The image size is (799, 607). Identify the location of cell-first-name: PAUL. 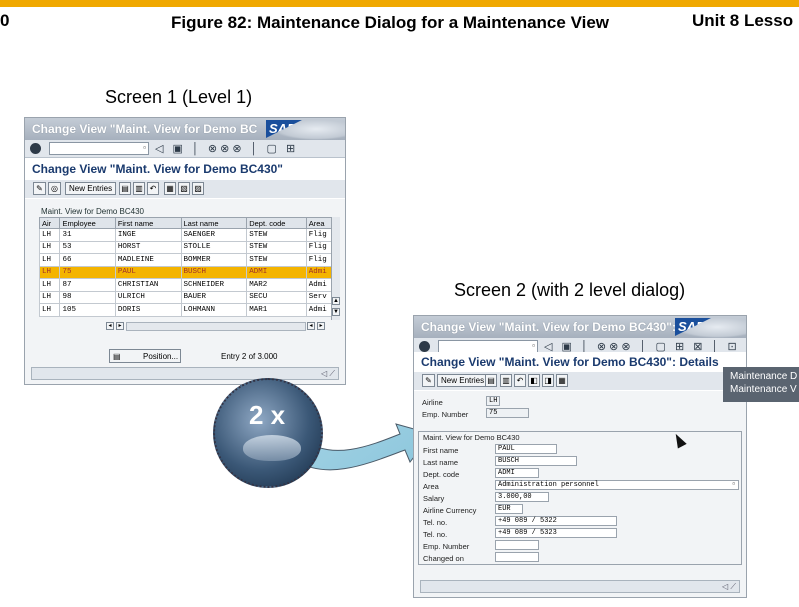
(148, 272).